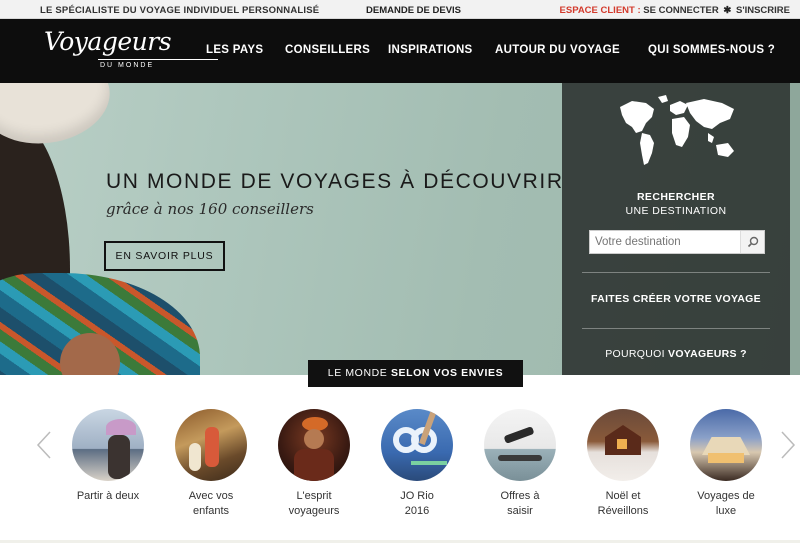 Image resolution: width=800 pixels, height=543 pixels. I want to click on why-prefix: POURQUOI, so click(637, 354).